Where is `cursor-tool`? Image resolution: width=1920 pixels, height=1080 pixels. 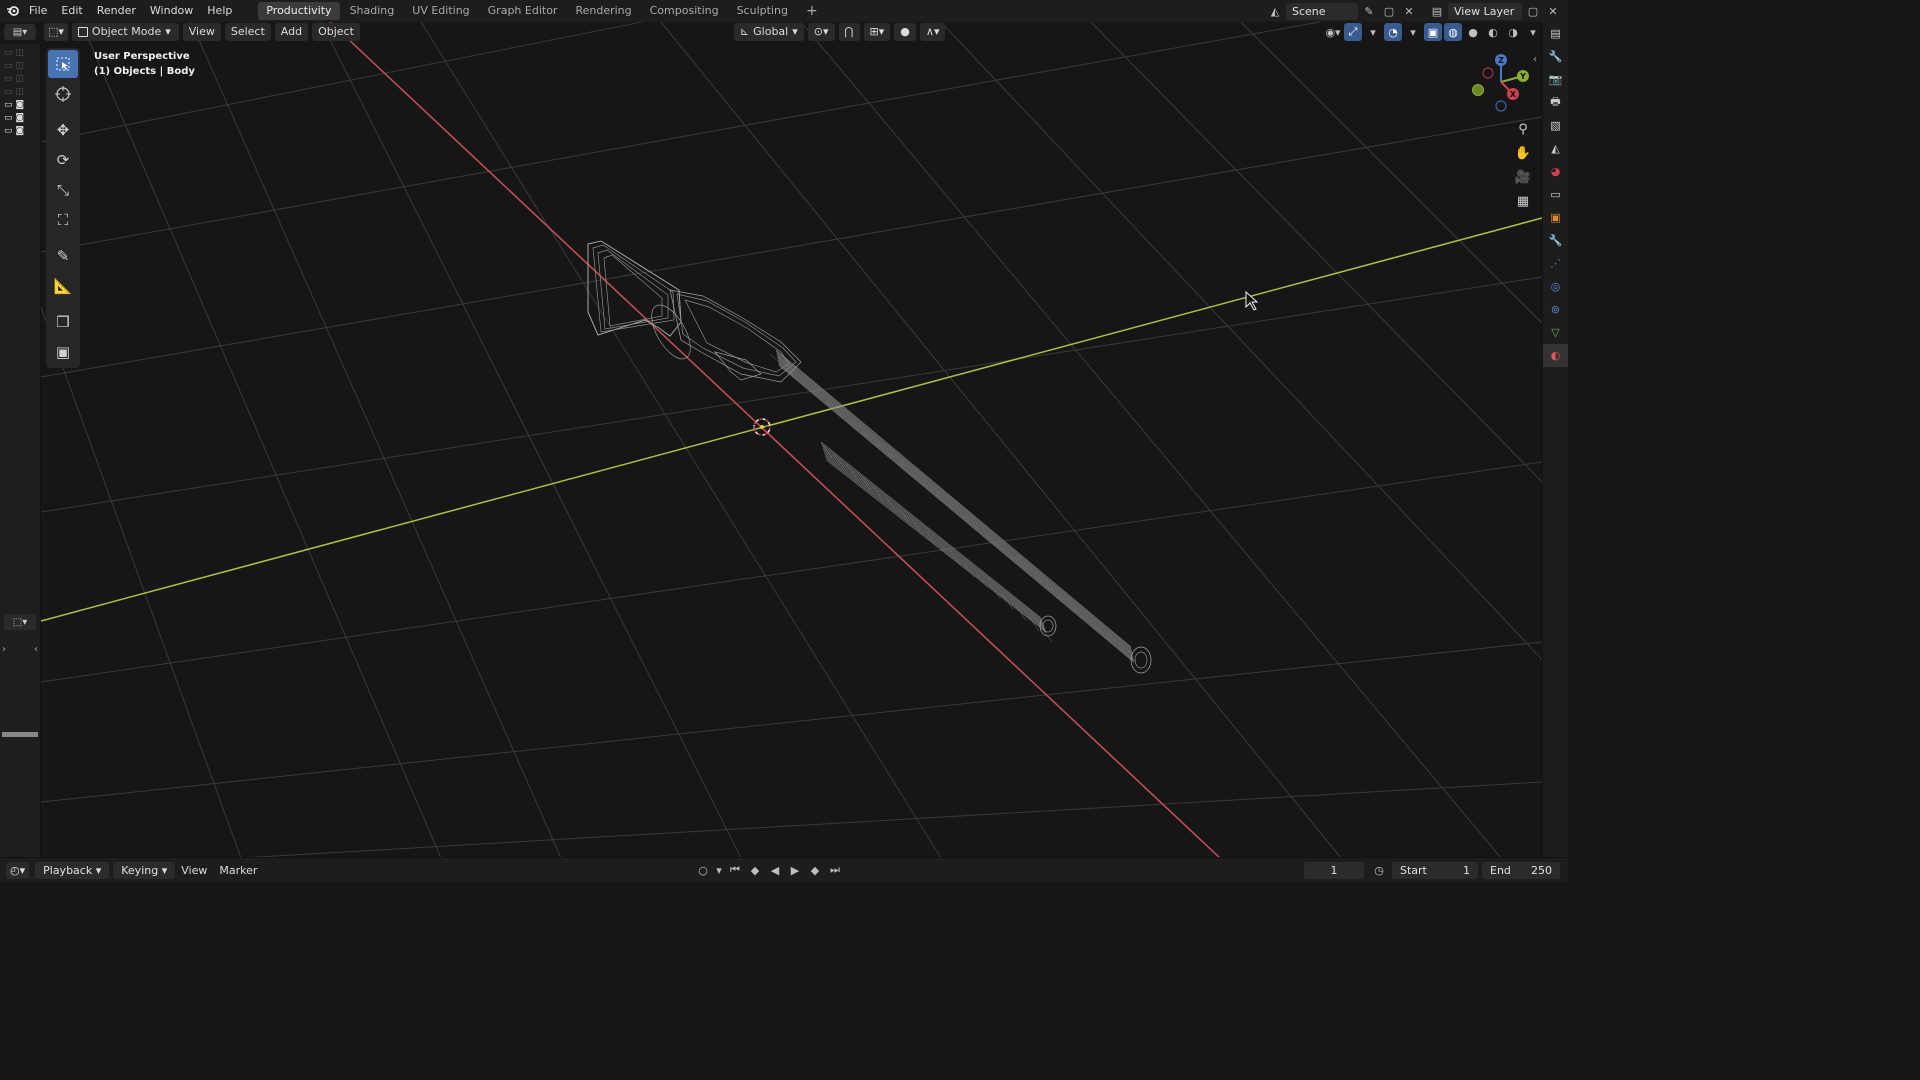
cursor-tool is located at coordinates (63, 94).